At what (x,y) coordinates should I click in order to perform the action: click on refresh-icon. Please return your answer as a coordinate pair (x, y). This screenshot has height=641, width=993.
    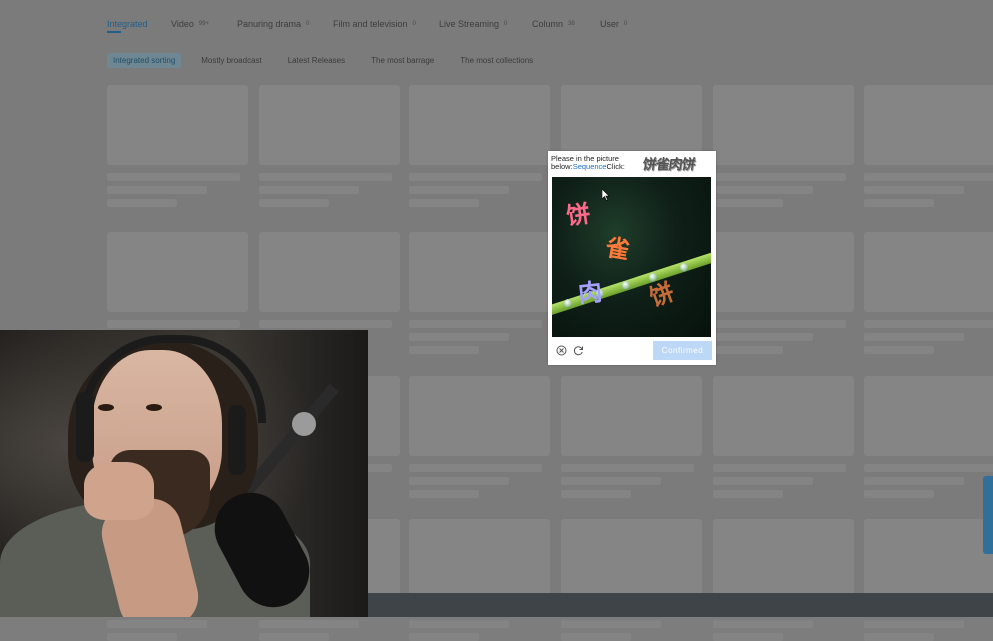
    Looking at the image, I should click on (578, 350).